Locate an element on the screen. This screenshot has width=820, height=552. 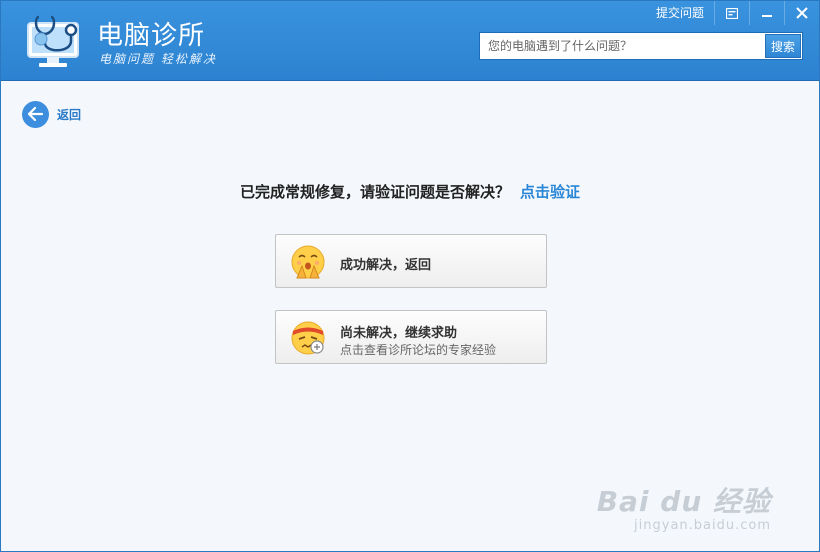
verify-link: 点击验证 is located at coordinates (550, 192).